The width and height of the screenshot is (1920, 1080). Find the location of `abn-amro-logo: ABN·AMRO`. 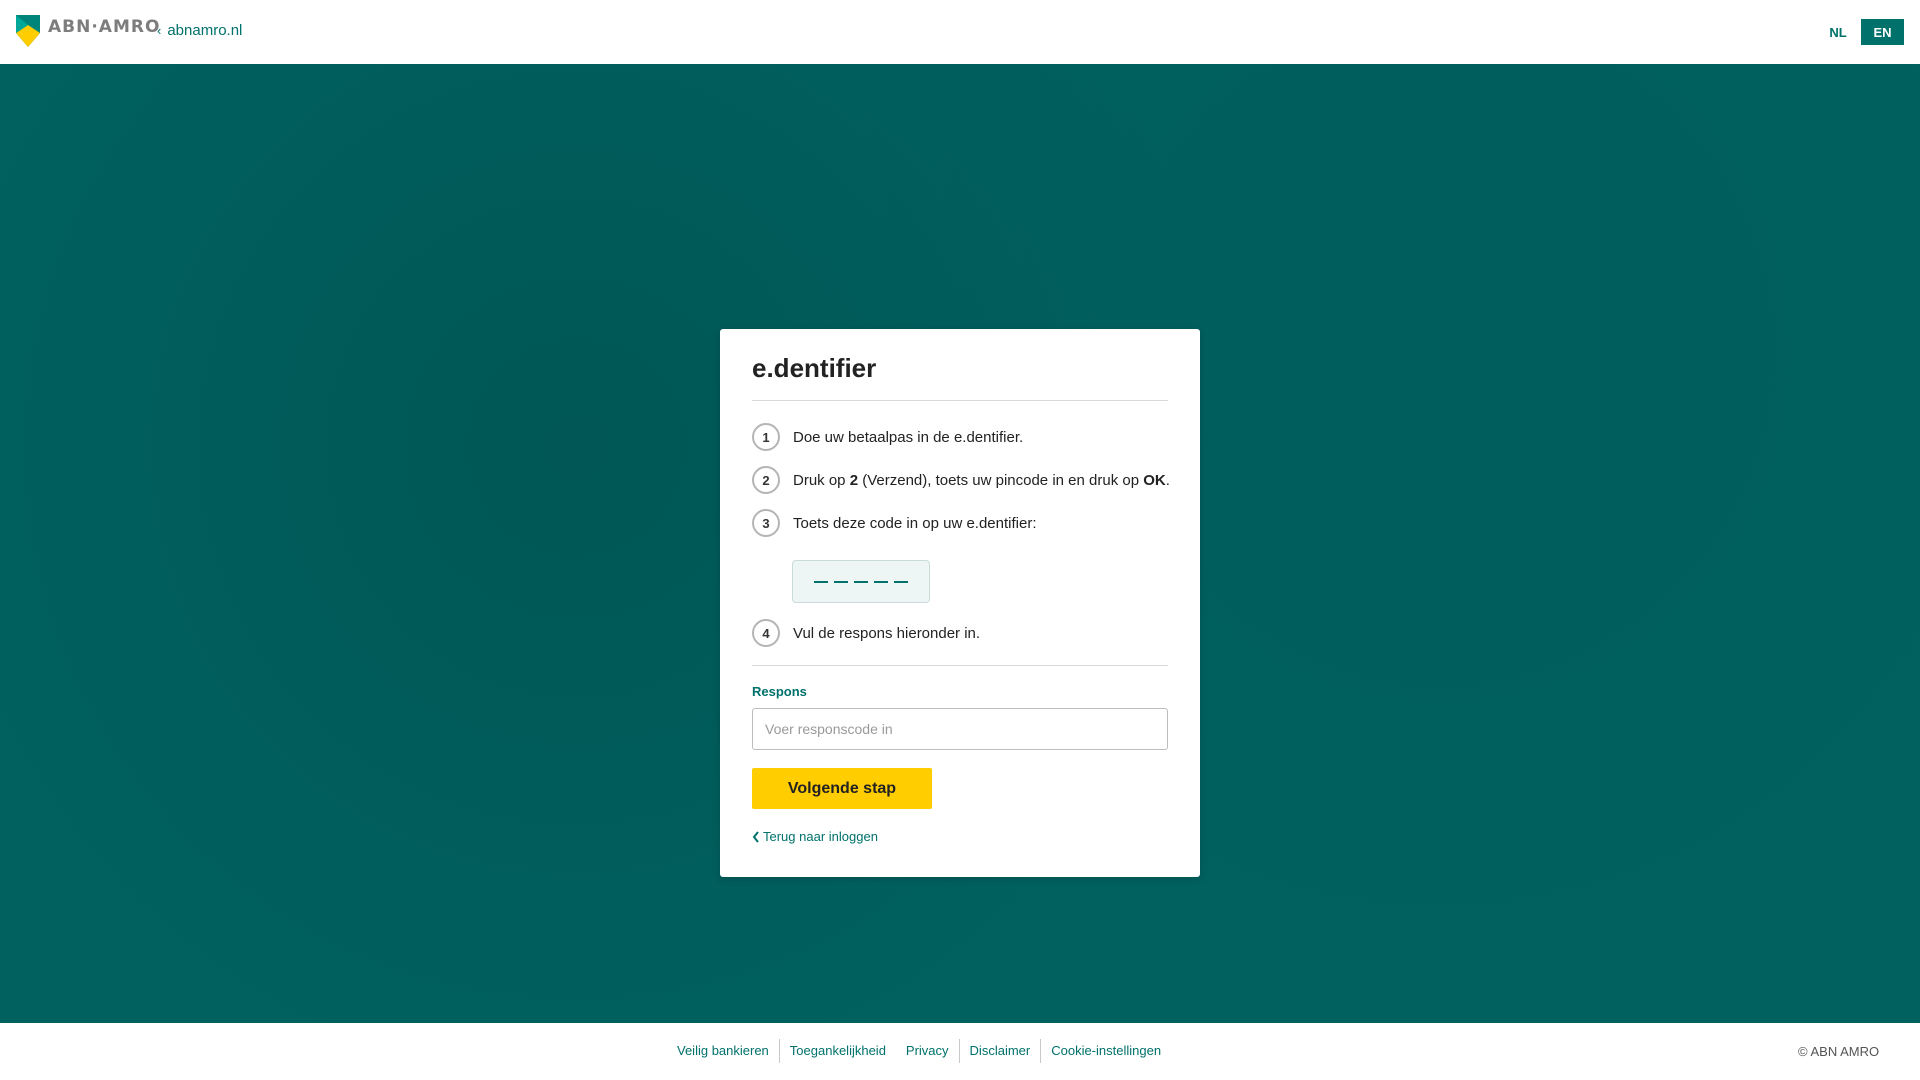

abn-amro-logo: ABN·AMRO is located at coordinates (88, 31).